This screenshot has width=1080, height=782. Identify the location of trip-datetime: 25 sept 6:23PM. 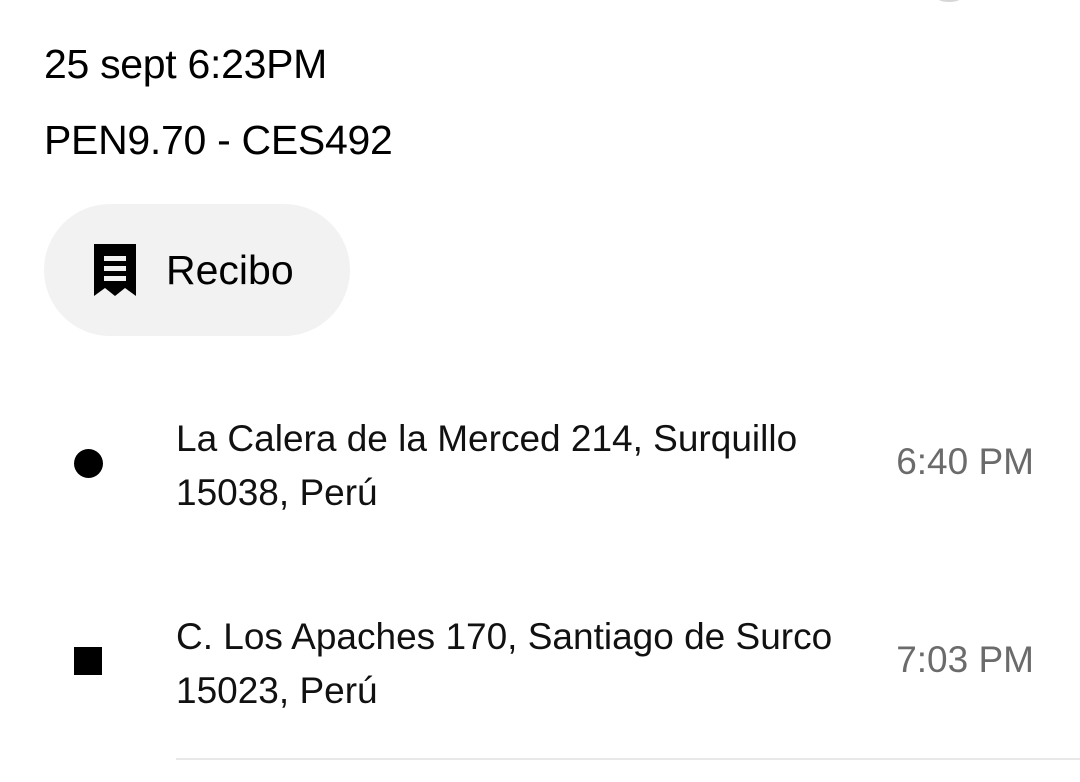
(185, 64).